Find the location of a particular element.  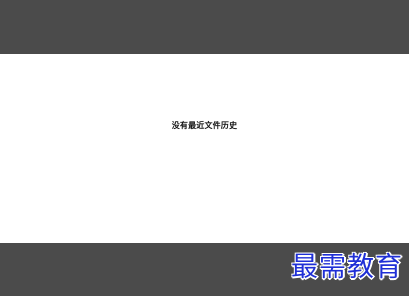

empty-recent-files-message: 没有最近文件历史 is located at coordinates (204, 125).